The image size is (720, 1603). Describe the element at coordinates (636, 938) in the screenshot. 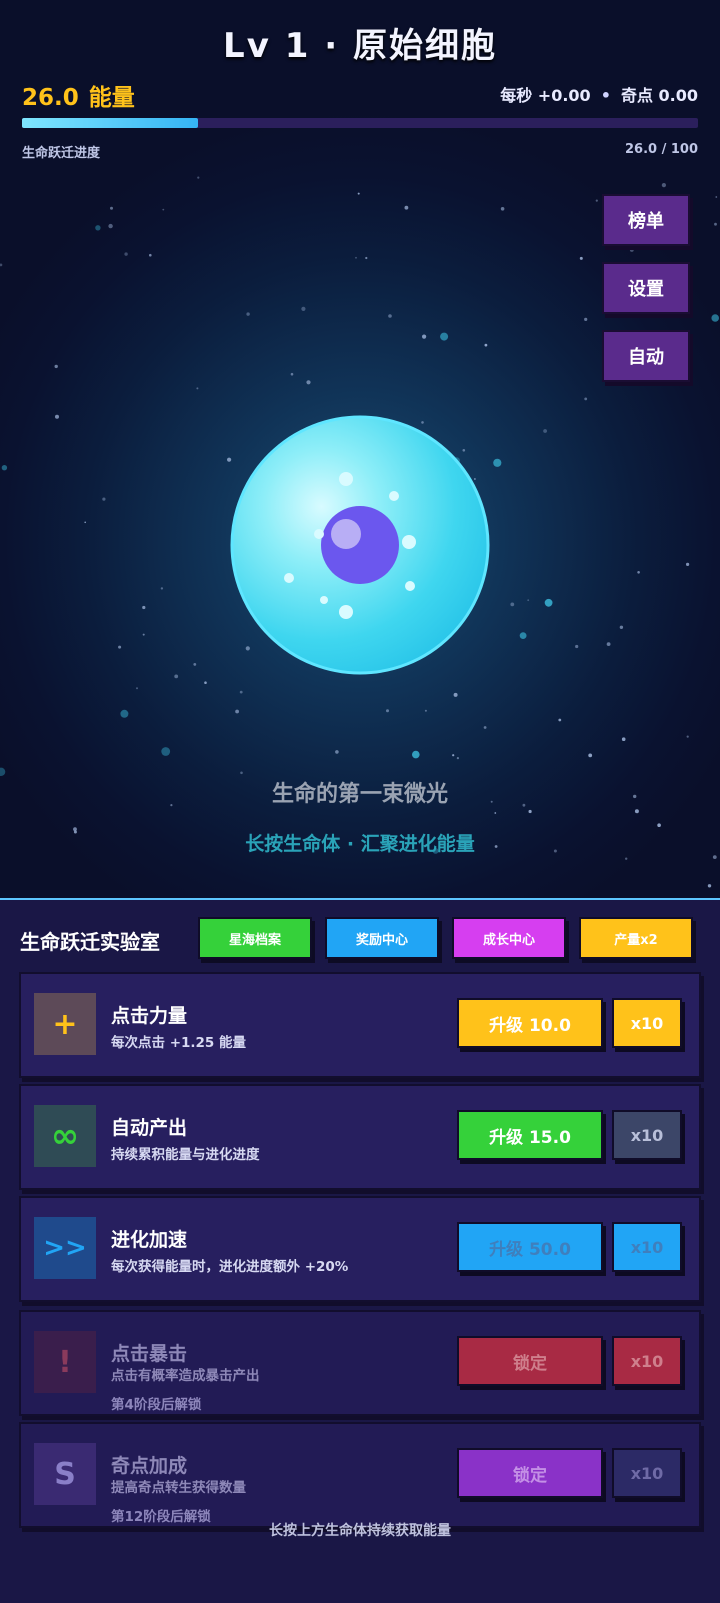

I see `tab-output-x2: 产量x2` at that location.